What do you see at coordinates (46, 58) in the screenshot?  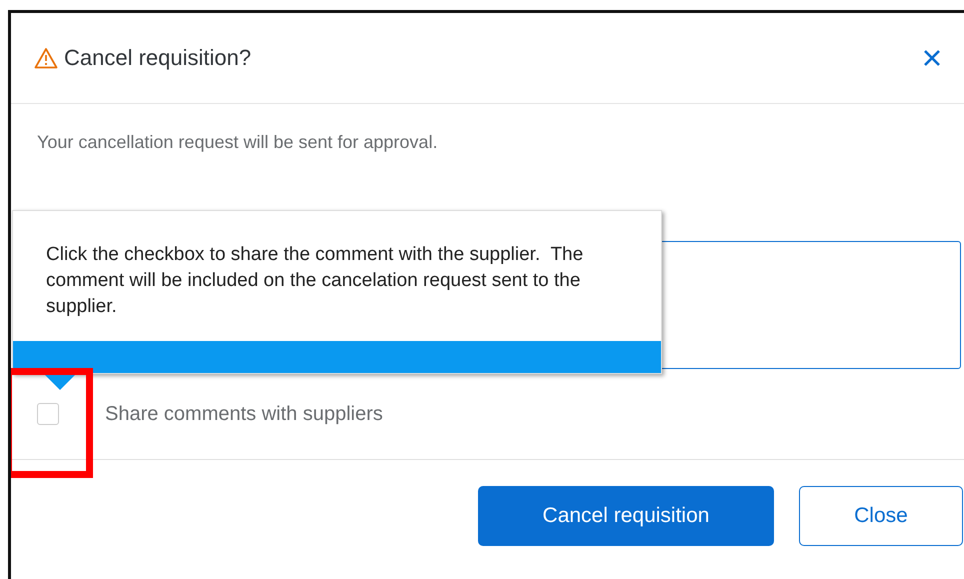 I see `warning-icon` at bounding box center [46, 58].